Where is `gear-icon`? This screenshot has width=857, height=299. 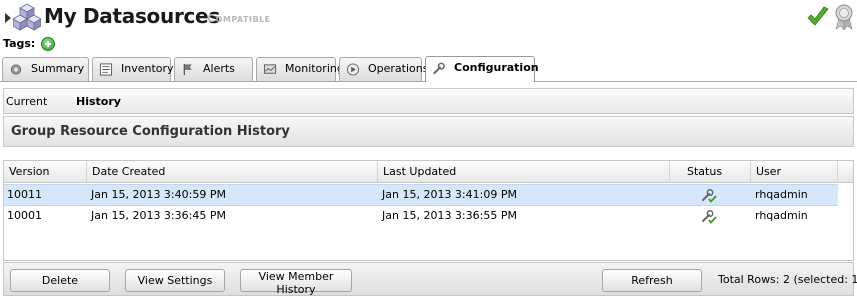
gear-icon is located at coordinates (16, 69).